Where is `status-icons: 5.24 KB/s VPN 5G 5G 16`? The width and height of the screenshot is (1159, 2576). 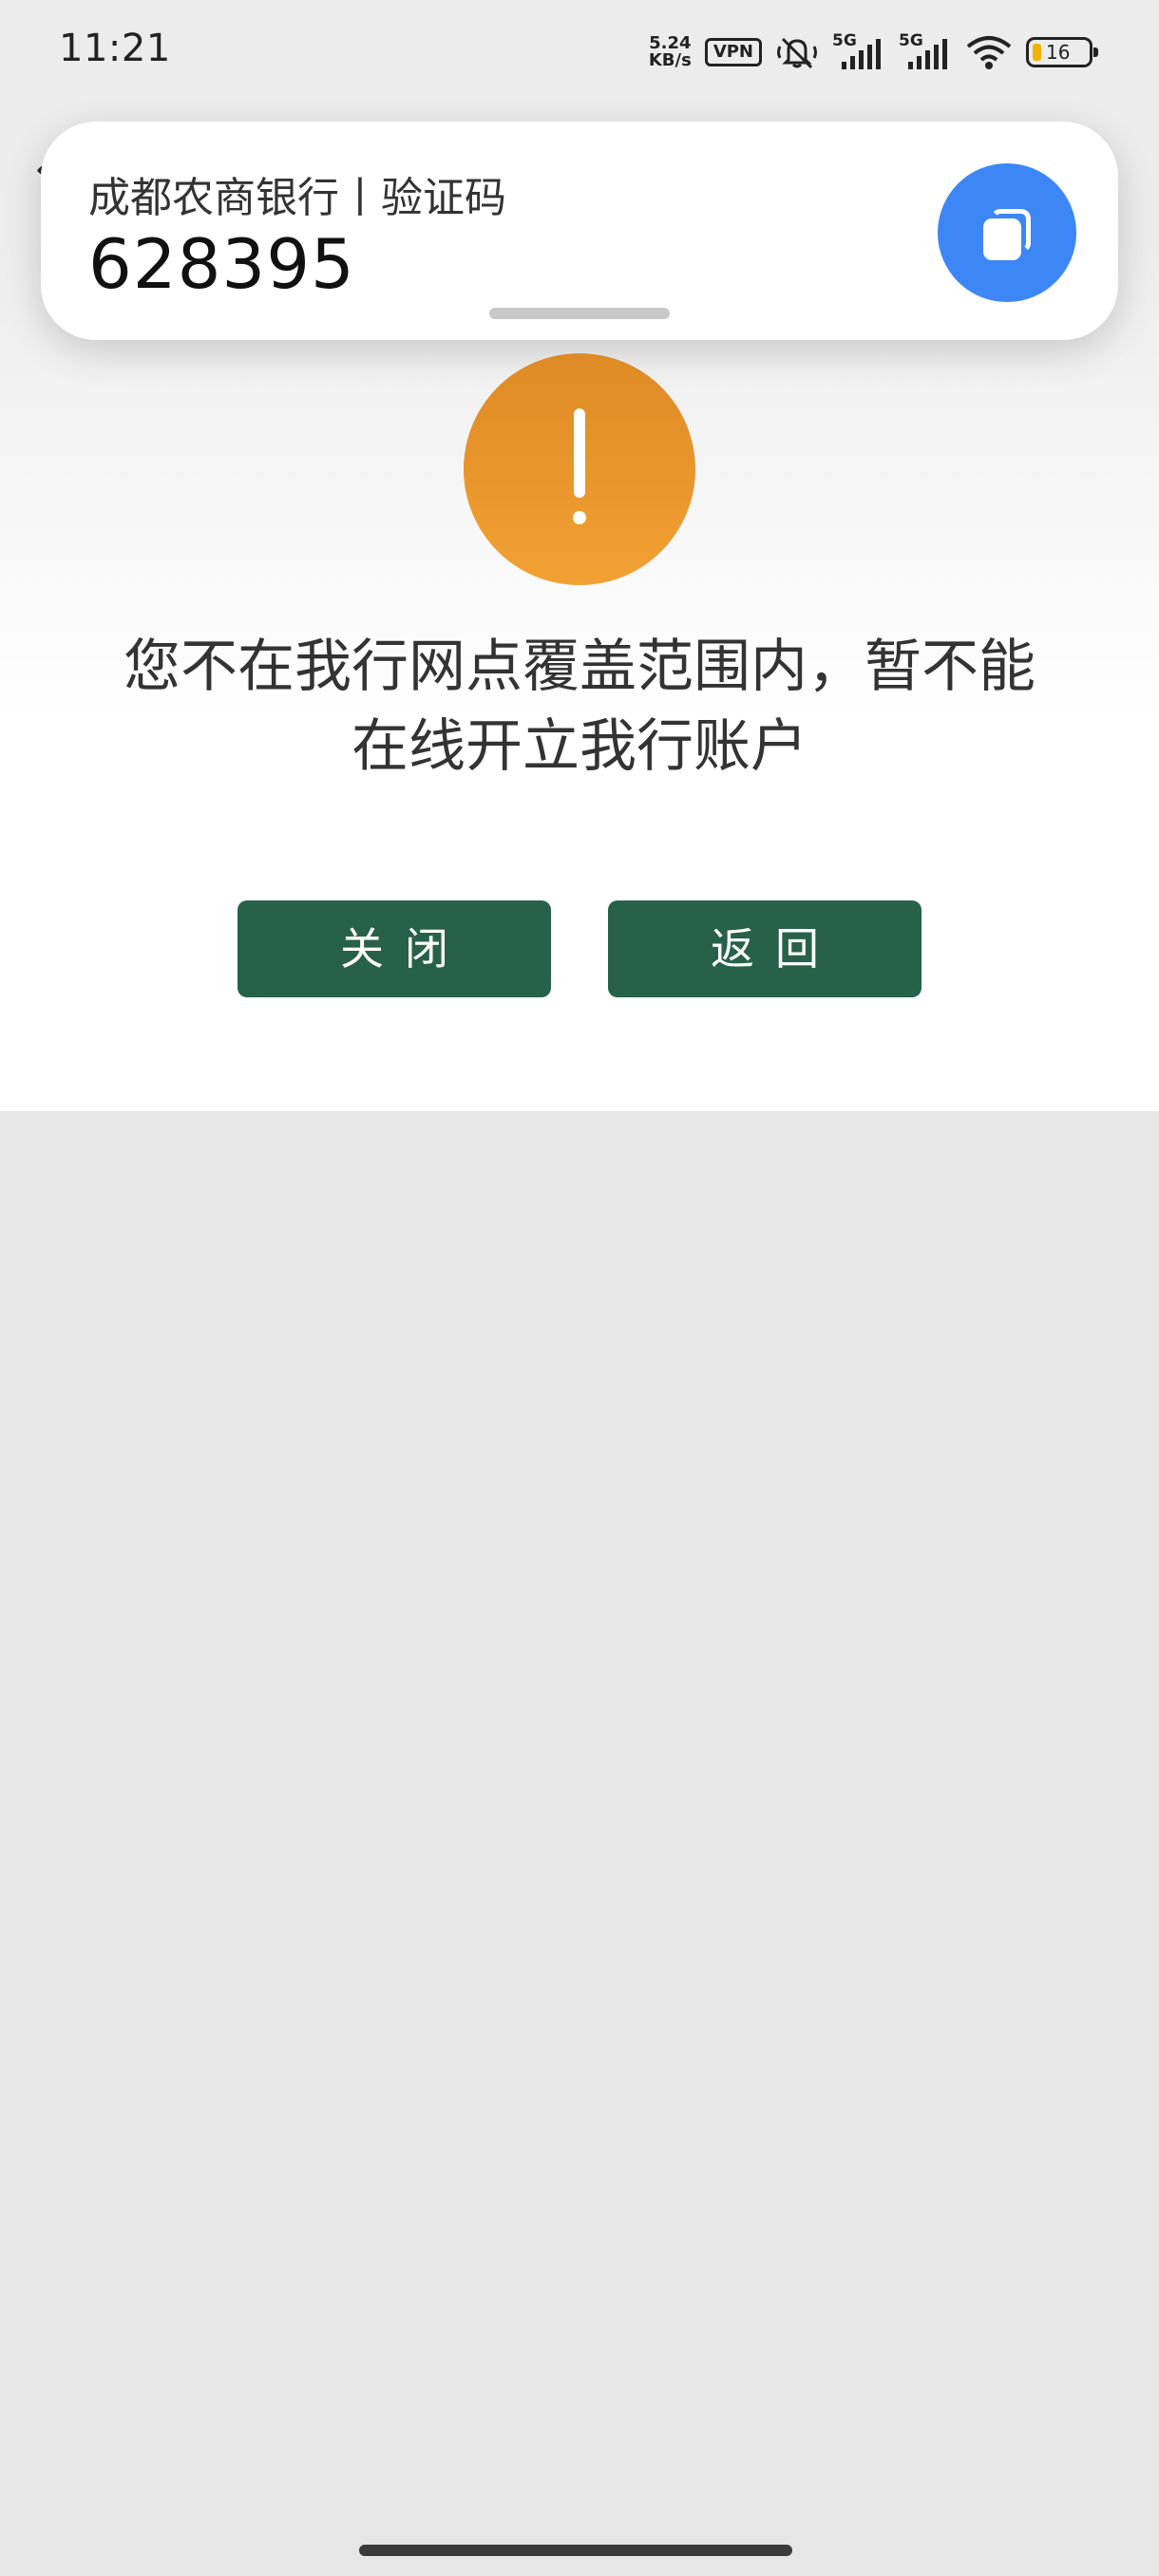
status-icons: 5.24 KB/s VPN 5G 5G 16 is located at coordinates (873, 52).